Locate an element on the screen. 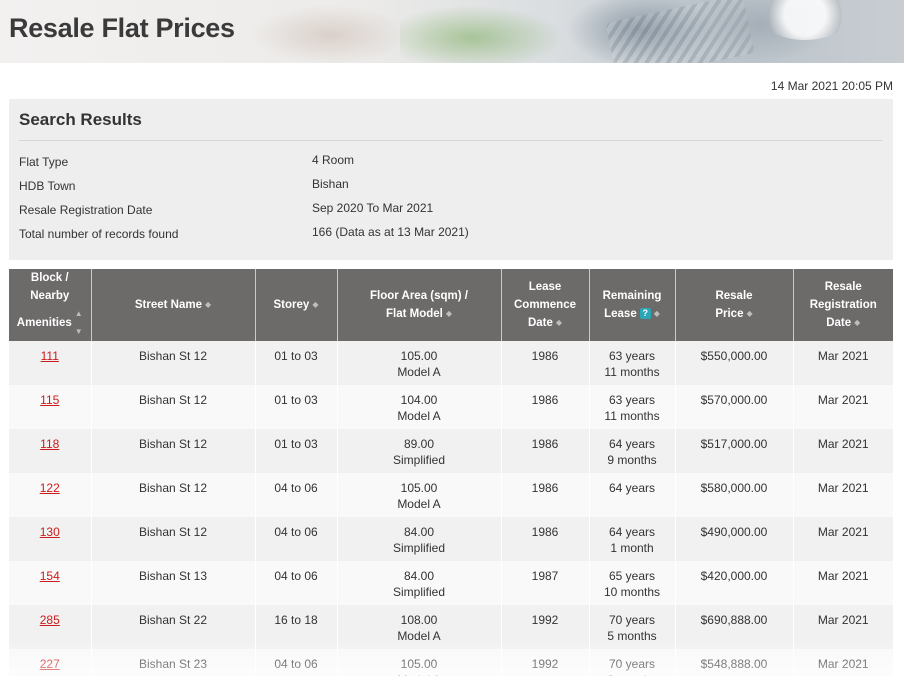 This screenshot has width=904, height=676. cell-block: 122 is located at coordinates (50, 495).